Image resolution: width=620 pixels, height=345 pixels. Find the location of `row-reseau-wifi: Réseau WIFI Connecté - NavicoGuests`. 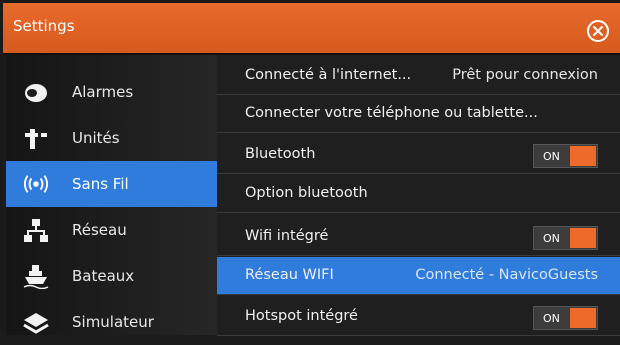

row-reseau-wifi: Réseau WIFI Connecté - NavicoGuests is located at coordinates (418, 276).